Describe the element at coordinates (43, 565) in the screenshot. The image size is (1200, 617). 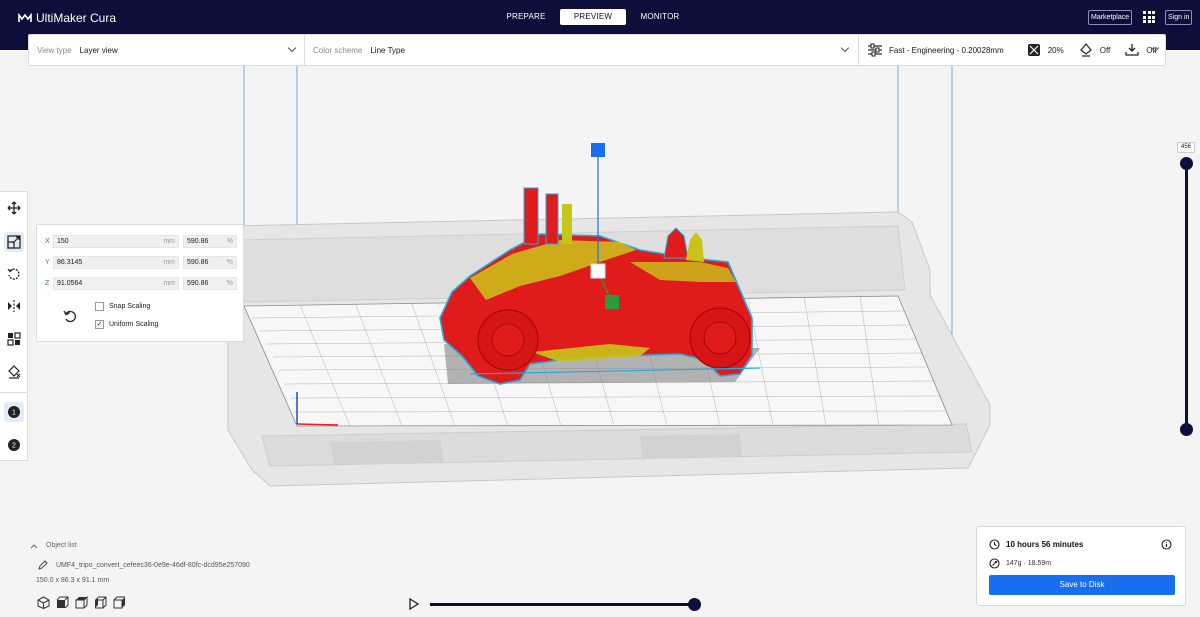
I see `pencil-icon` at that location.